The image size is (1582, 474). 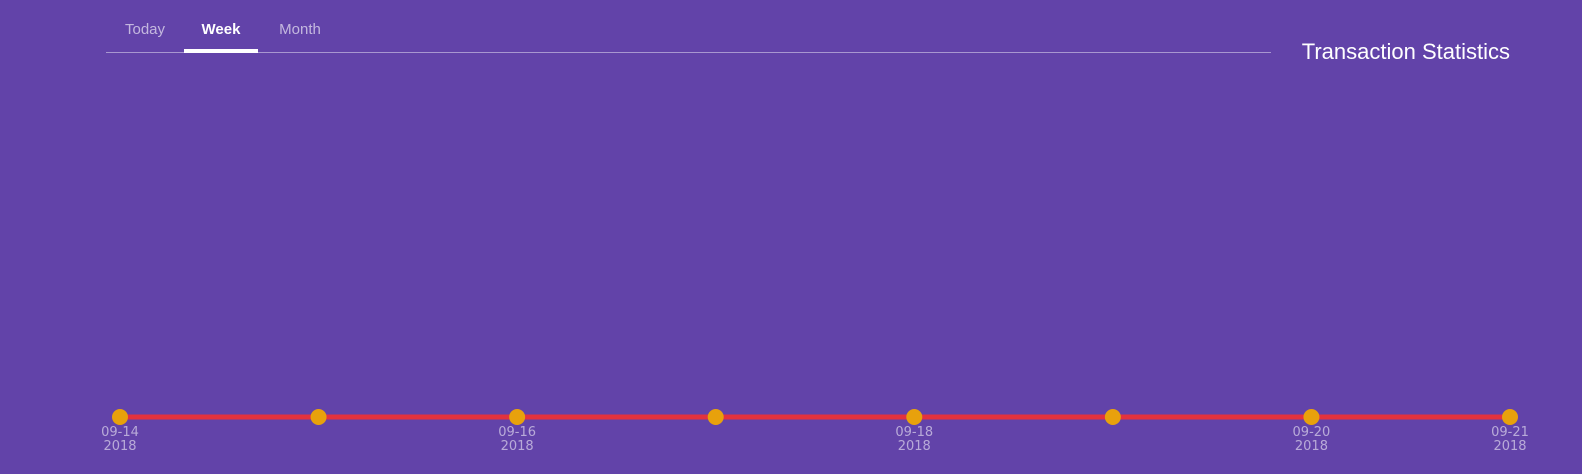 What do you see at coordinates (914, 439) in the screenshot?
I see `x-tick-label: 09-18 2018` at bounding box center [914, 439].